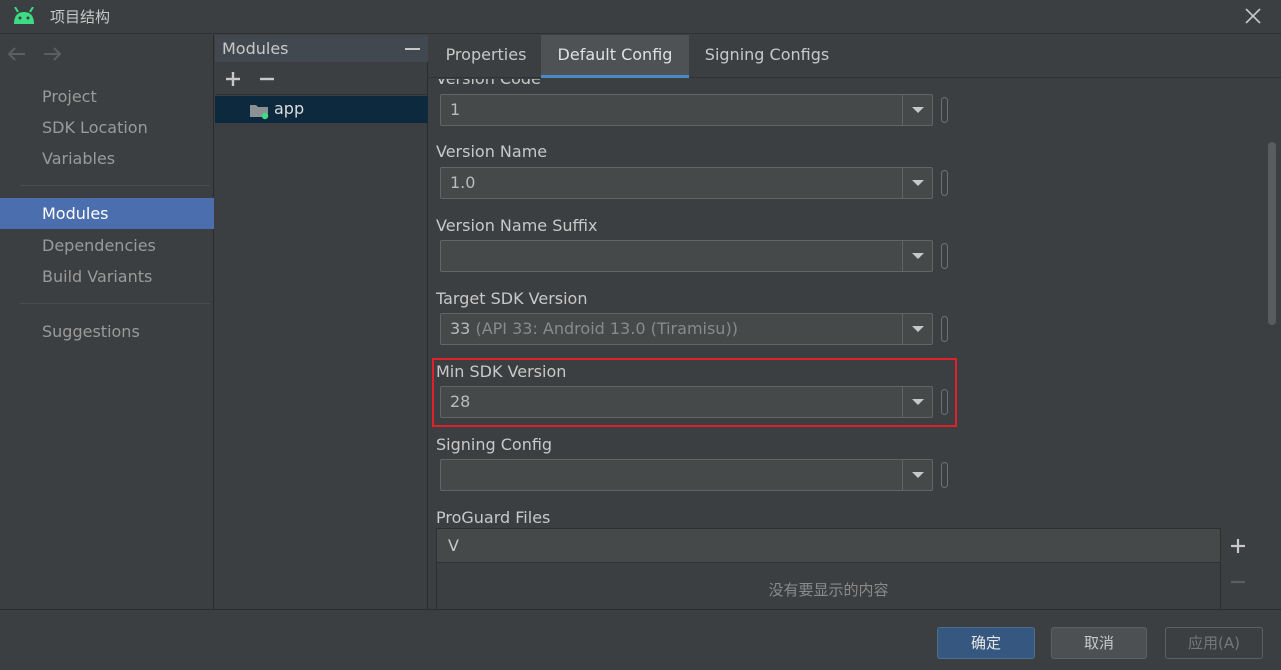 This screenshot has width=1281, height=670. What do you see at coordinates (606, 328) in the screenshot?
I see `target-sdk-hint: (API 33: Android 13.0 (Tiramisu))` at bounding box center [606, 328].